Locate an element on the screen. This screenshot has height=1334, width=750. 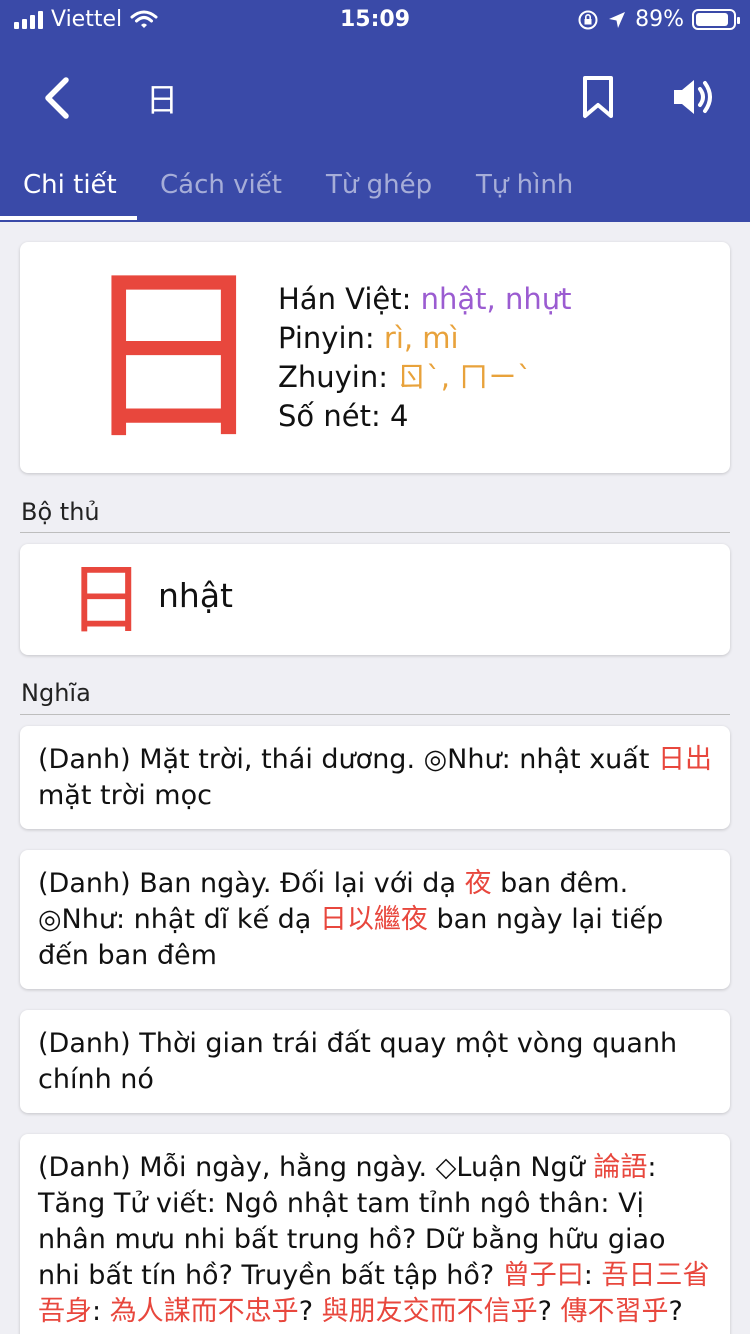
character-glyph: 日 is located at coordinates (173, 356).